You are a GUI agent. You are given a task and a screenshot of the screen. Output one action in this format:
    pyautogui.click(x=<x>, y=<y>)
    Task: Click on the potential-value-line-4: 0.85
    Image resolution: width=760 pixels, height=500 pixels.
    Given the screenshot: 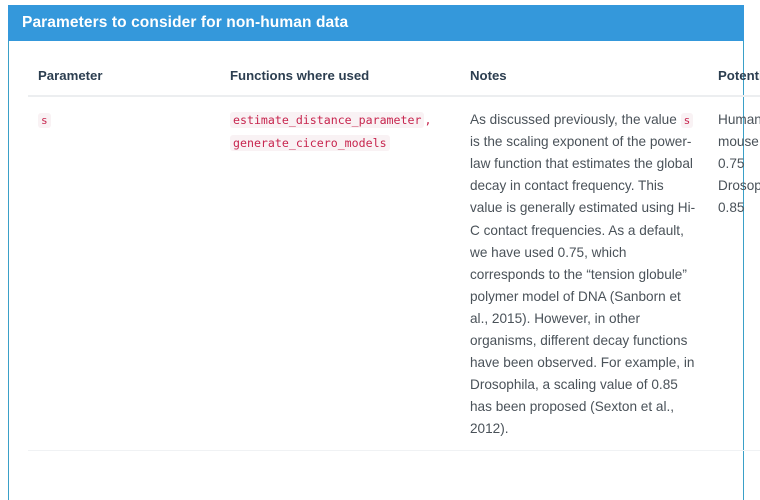 What is the action you would take?
    pyautogui.click(x=731, y=208)
    